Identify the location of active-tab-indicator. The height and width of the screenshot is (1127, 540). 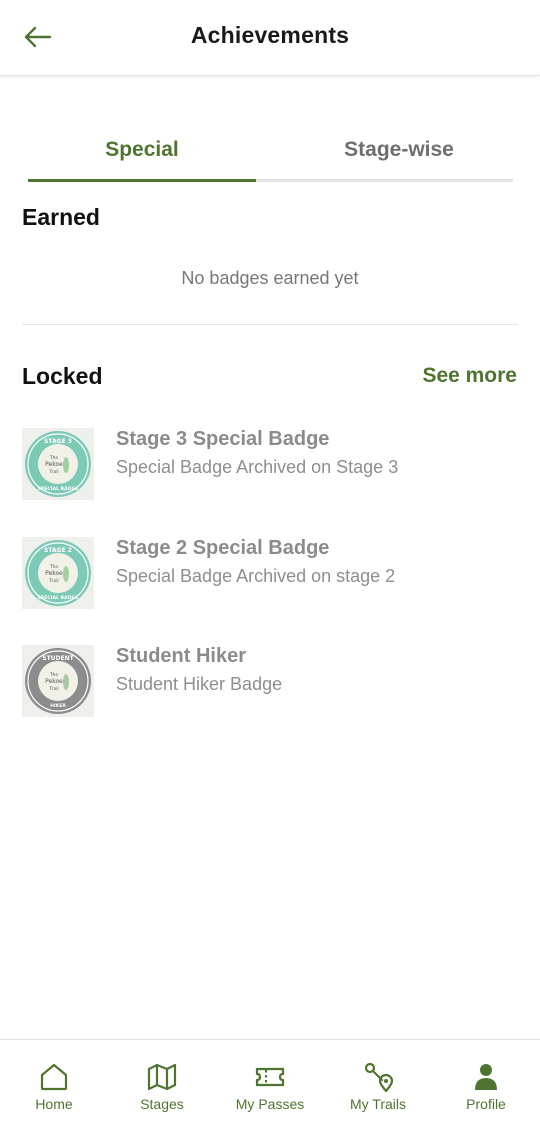
(142, 180).